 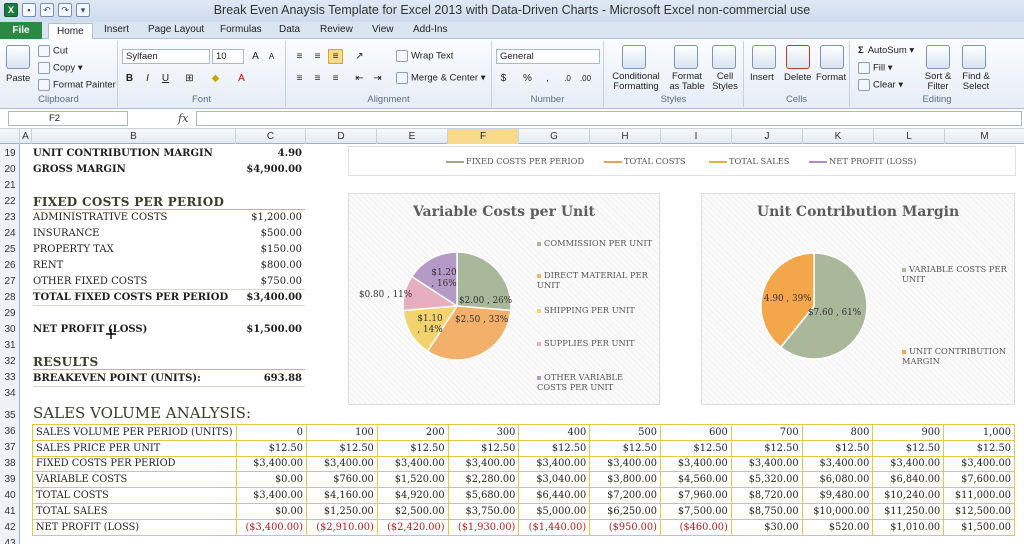 I want to click on value-cell: 200, so click(x=412, y=432).